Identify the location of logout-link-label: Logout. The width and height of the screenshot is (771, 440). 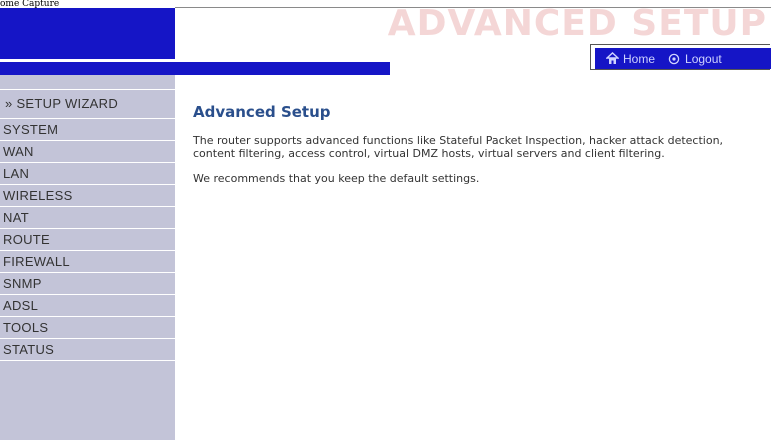
(703, 58).